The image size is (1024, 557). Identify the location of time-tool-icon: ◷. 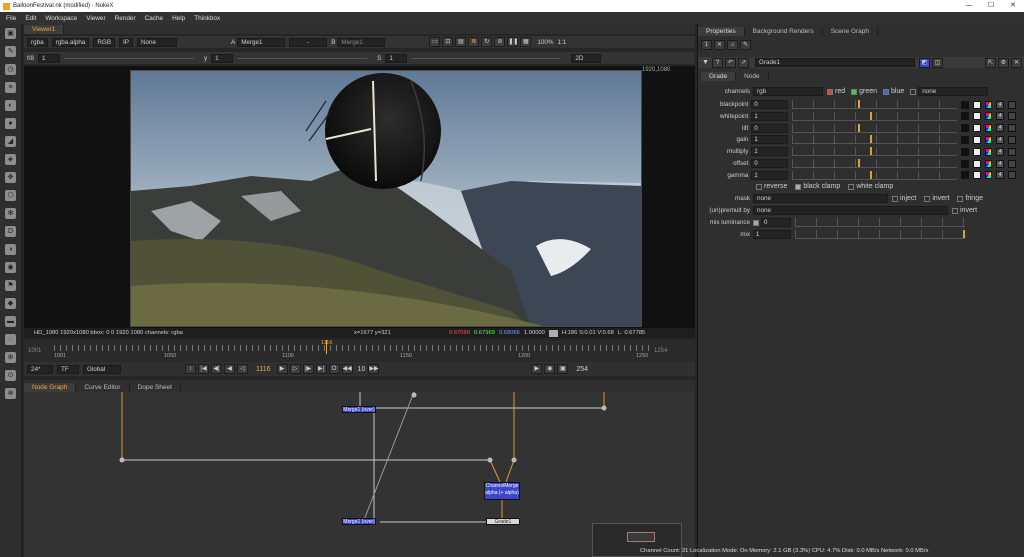
(10, 69).